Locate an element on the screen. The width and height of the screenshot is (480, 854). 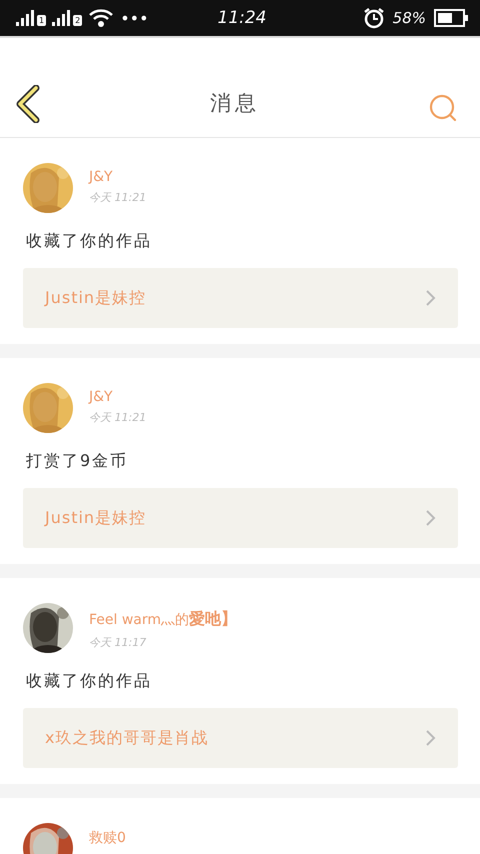
sim-label: 1 is located at coordinates (41, 20).